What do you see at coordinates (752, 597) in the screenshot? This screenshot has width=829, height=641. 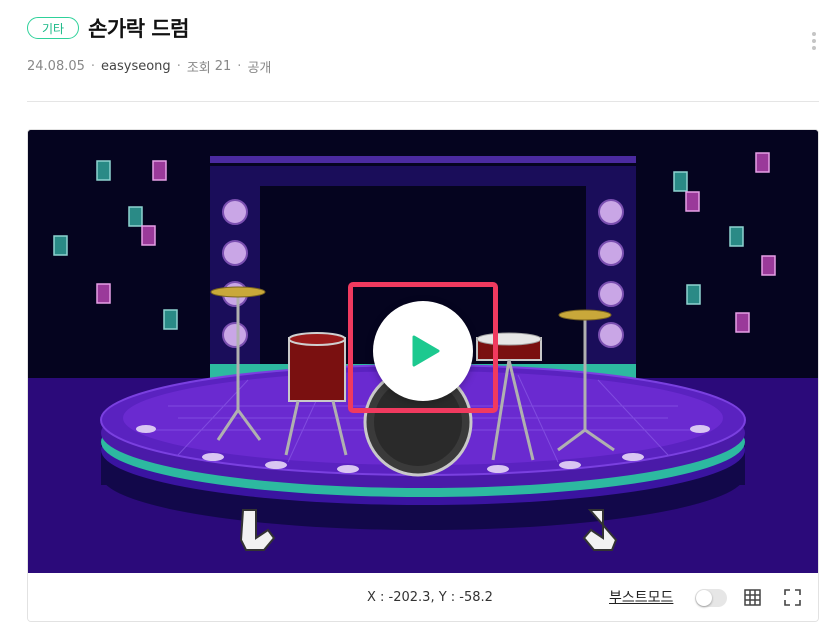 I see `grid-icon` at bounding box center [752, 597].